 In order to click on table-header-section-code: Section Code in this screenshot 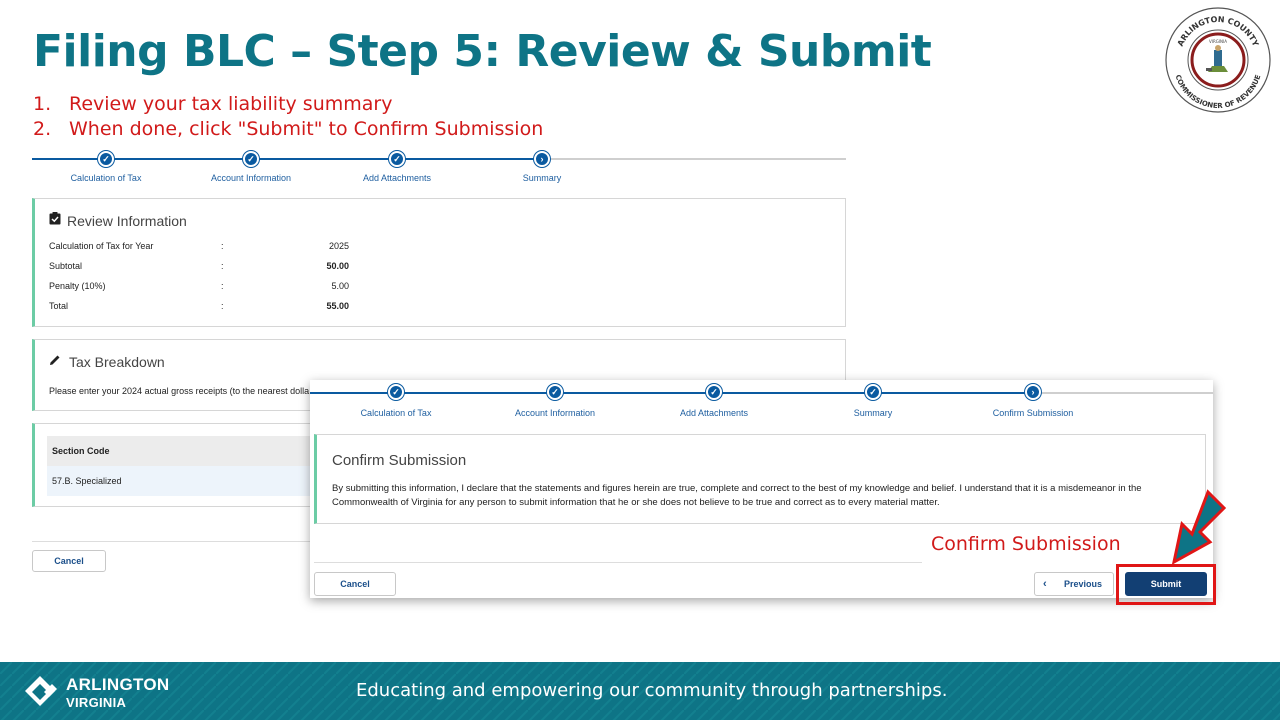, I will do `click(81, 451)`.